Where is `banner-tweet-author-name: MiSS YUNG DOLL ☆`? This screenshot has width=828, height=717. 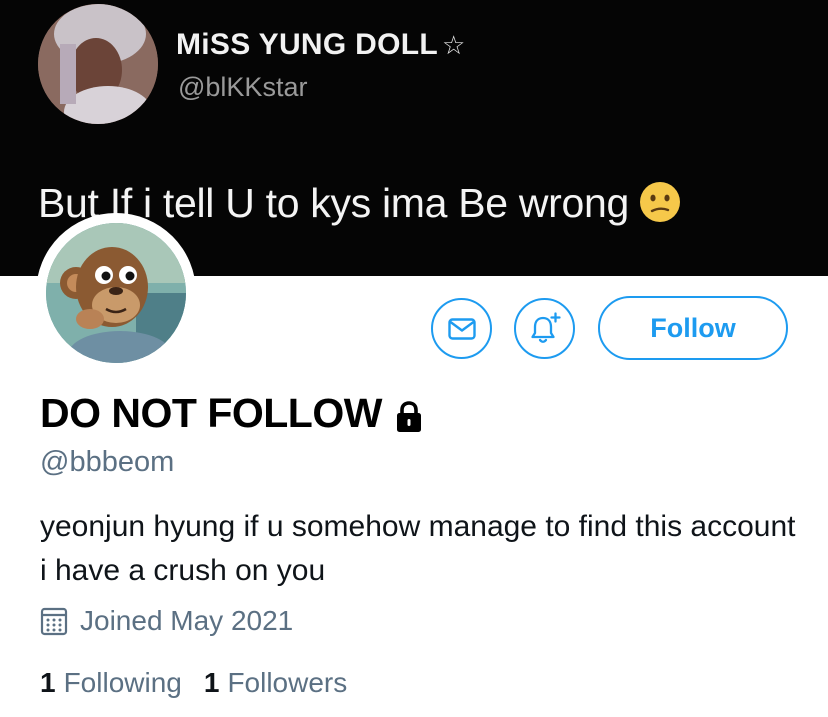
banner-tweet-author-name: MiSS YUNG DOLL ☆ is located at coordinates (321, 44).